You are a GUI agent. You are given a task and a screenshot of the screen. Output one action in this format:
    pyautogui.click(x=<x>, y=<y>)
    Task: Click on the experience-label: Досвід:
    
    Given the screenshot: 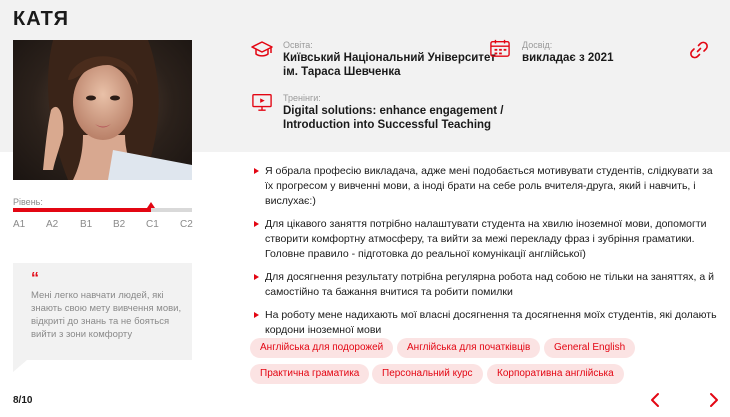 What is the action you would take?
    pyautogui.click(x=537, y=45)
    